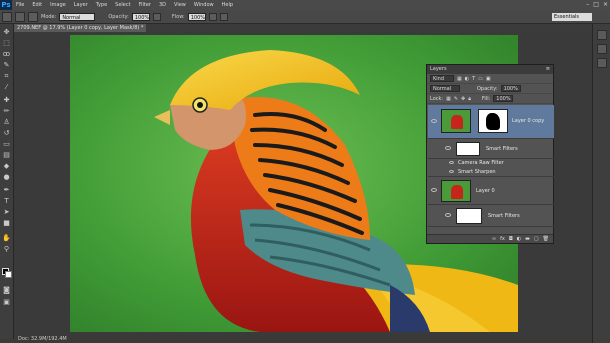  Describe the element at coordinates (468, 149) in the screenshot. I see `smart-filter-mask-thumbnail` at that location.